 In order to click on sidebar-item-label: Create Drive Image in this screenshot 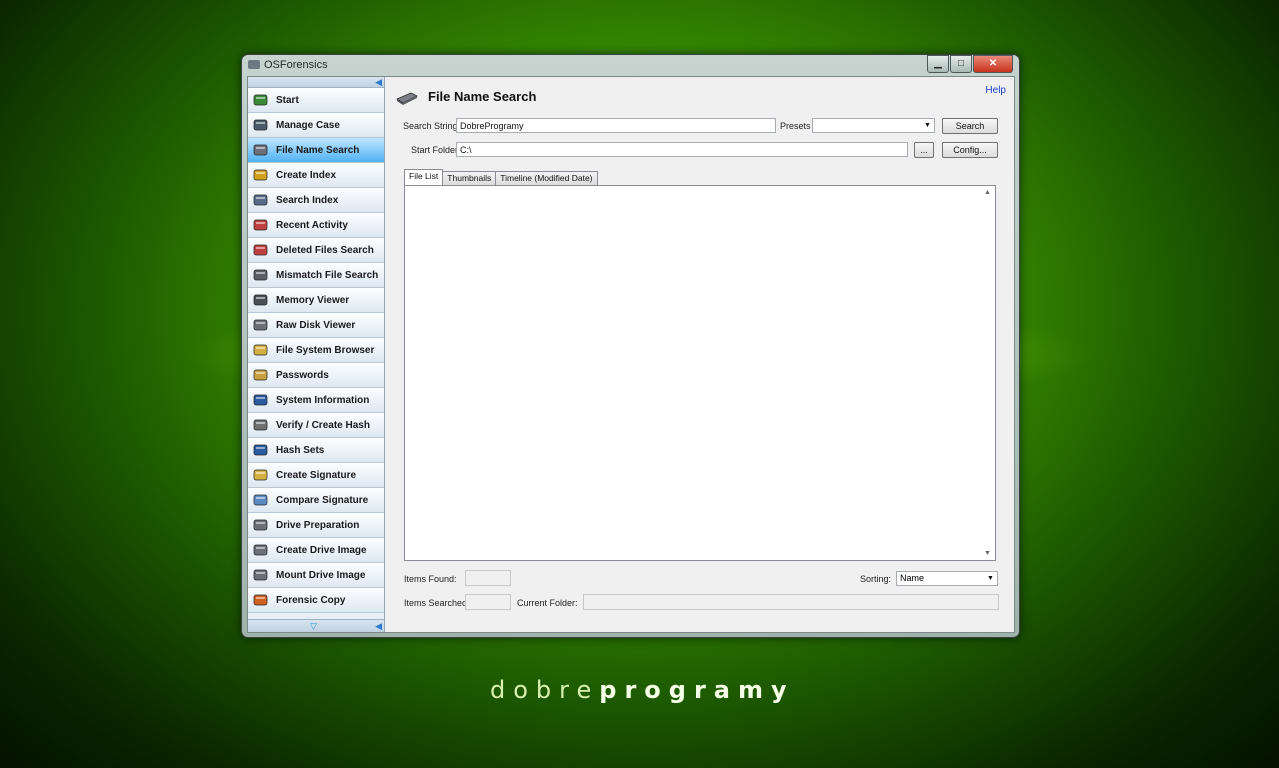, I will do `click(321, 550)`.